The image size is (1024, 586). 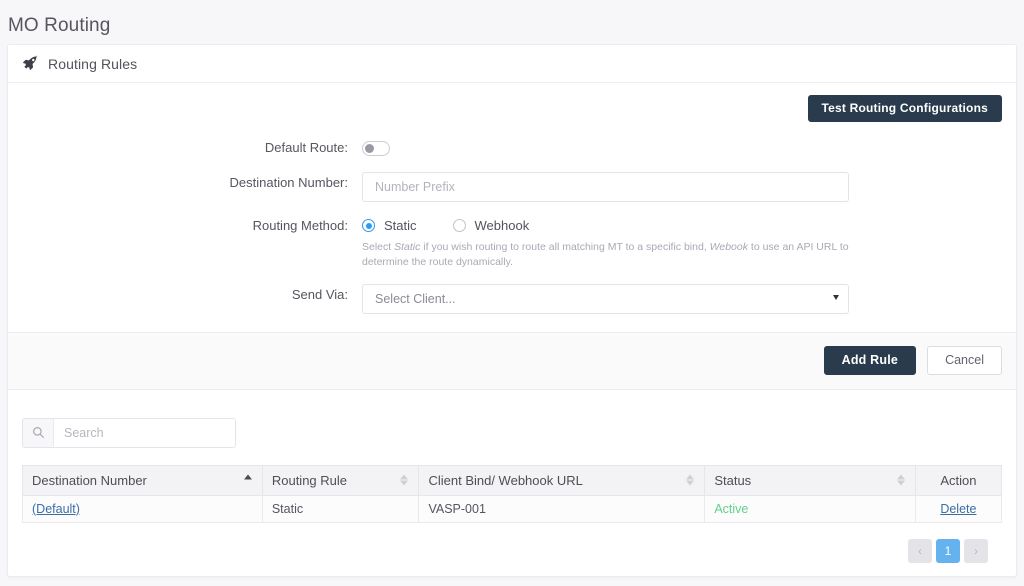 What do you see at coordinates (407, 247) in the screenshot?
I see `help-emphasis-static: Static` at bounding box center [407, 247].